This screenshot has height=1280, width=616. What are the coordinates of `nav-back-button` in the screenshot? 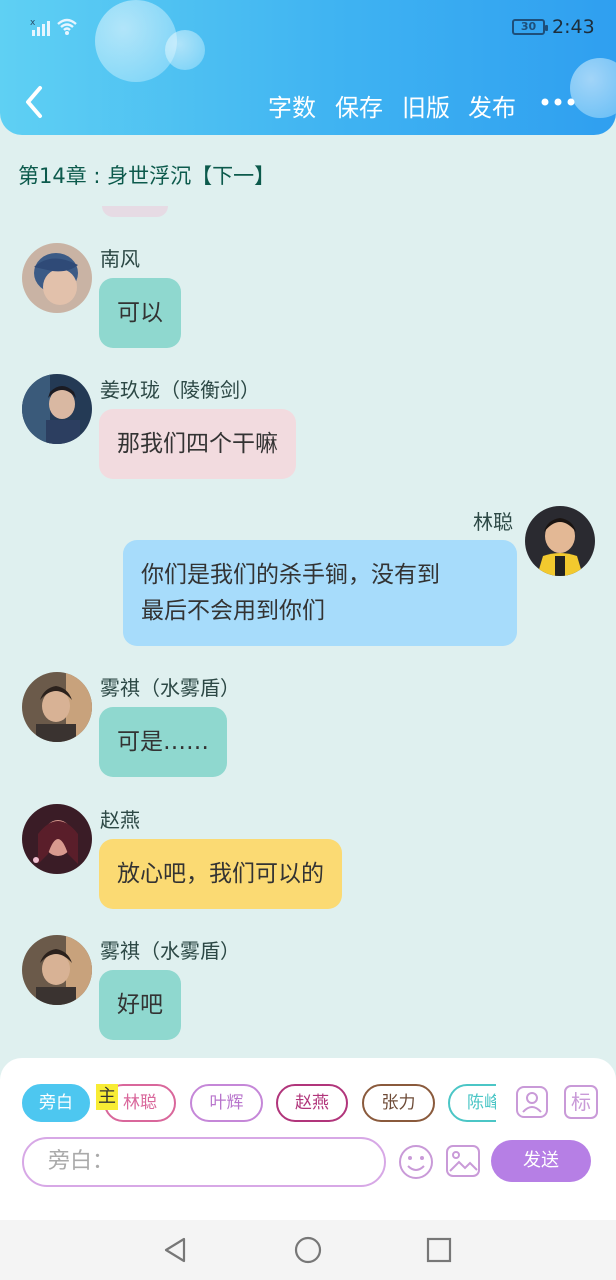 It's located at (176, 1252).